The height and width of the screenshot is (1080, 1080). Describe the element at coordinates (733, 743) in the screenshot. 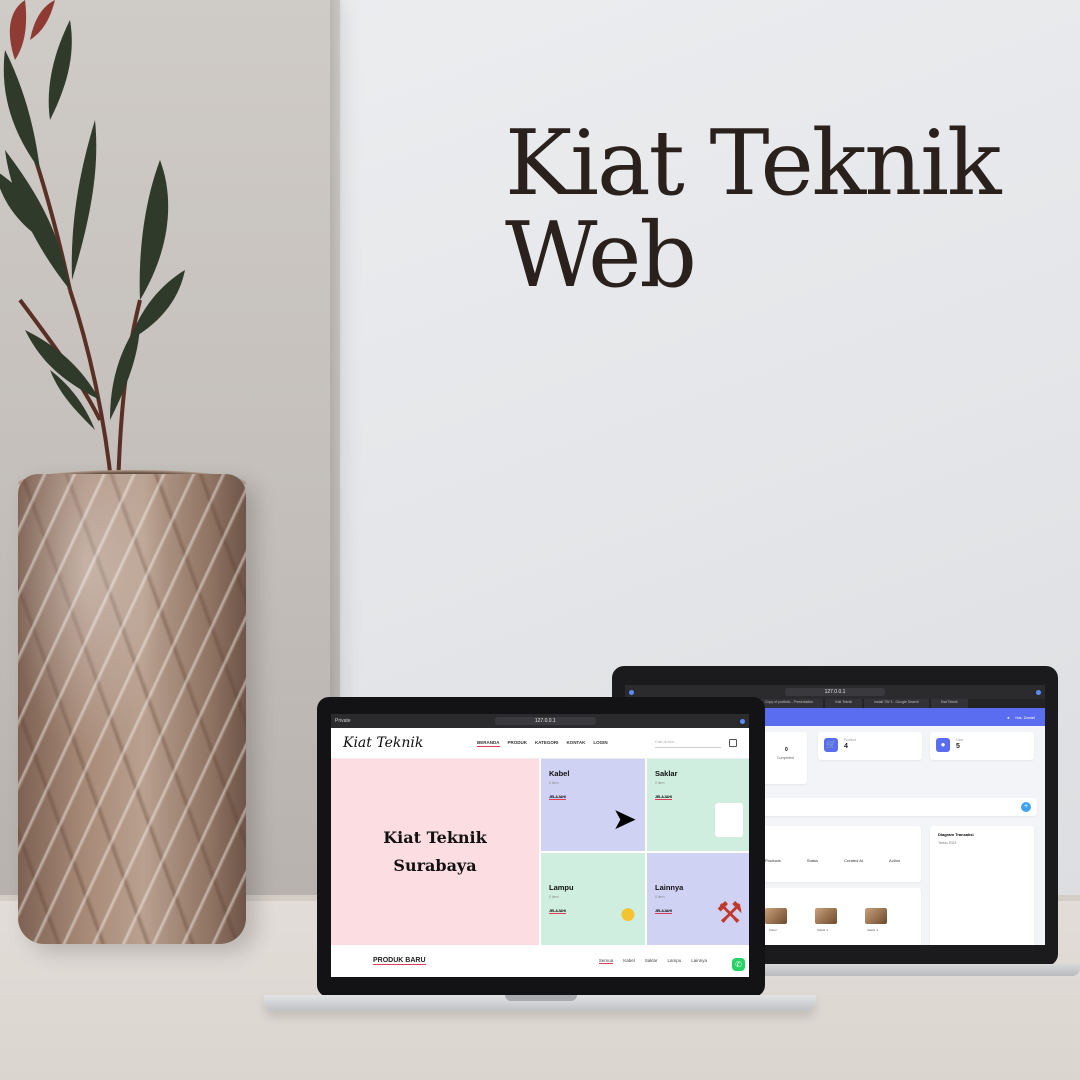

I see `cart-icon` at that location.